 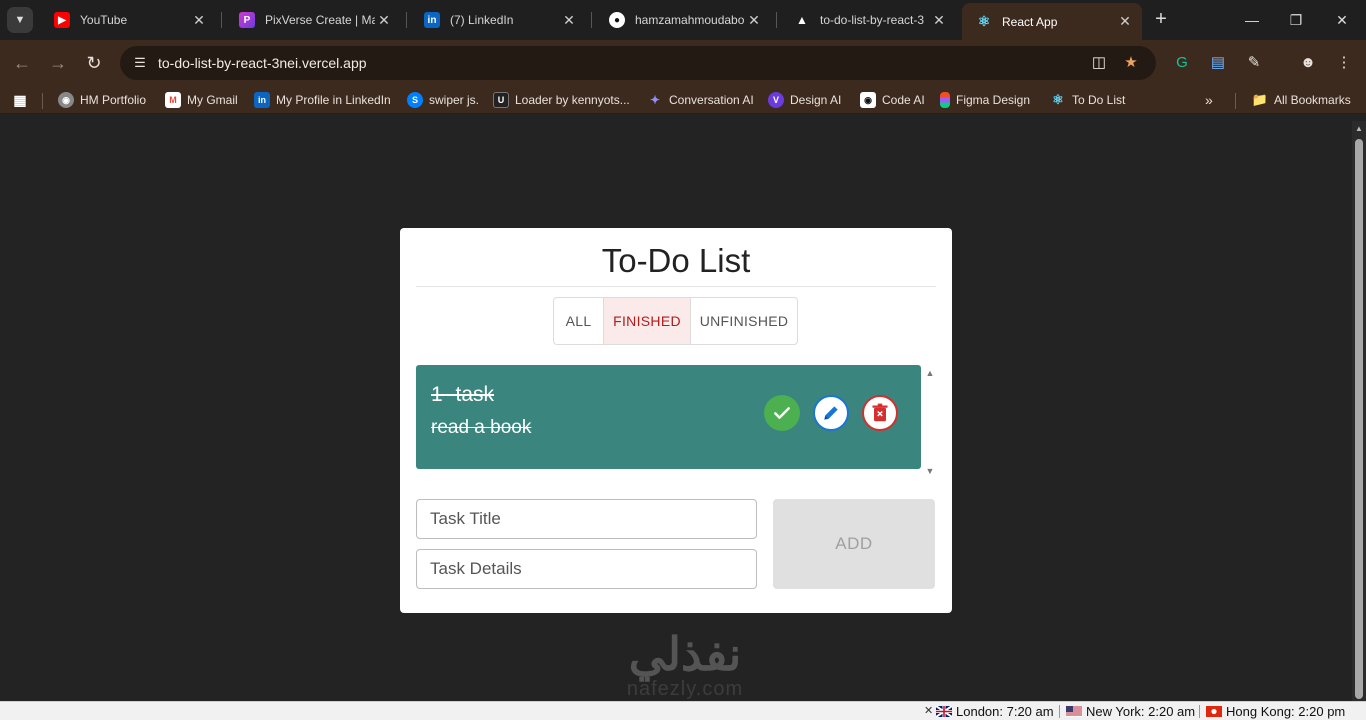 I want to click on tab-react-app: ⚛ React App ✕, so click(x=1052, y=21).